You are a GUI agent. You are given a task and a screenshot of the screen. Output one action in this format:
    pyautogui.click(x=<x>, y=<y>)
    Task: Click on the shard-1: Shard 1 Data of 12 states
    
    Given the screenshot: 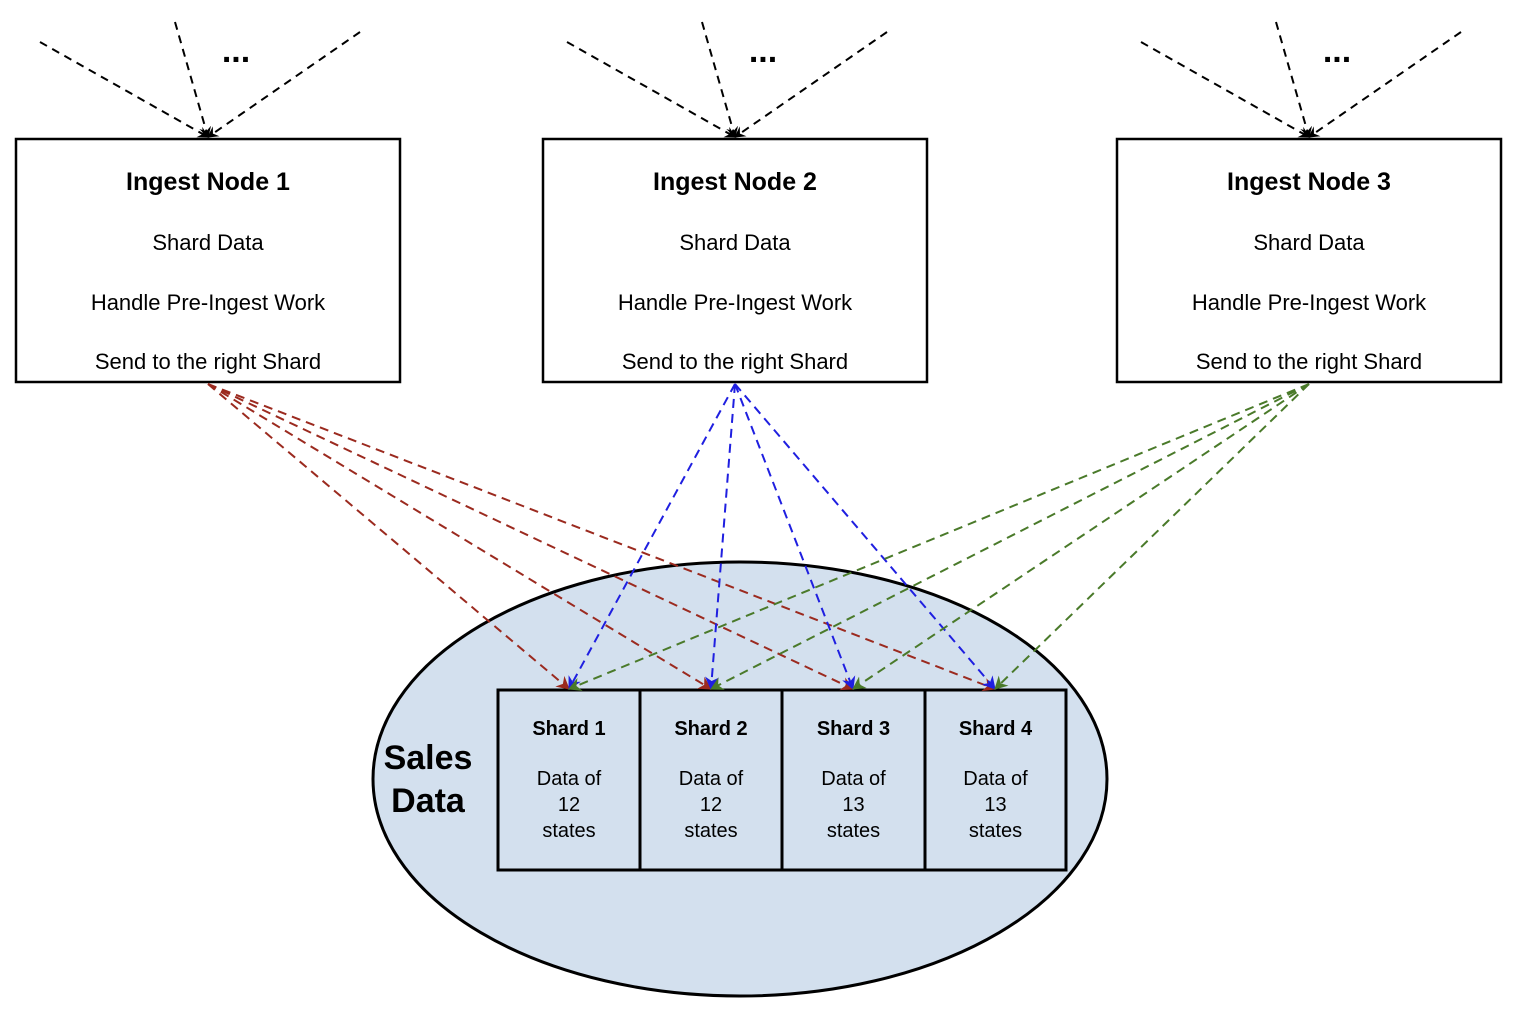 What is the action you would take?
    pyautogui.click(x=569, y=780)
    